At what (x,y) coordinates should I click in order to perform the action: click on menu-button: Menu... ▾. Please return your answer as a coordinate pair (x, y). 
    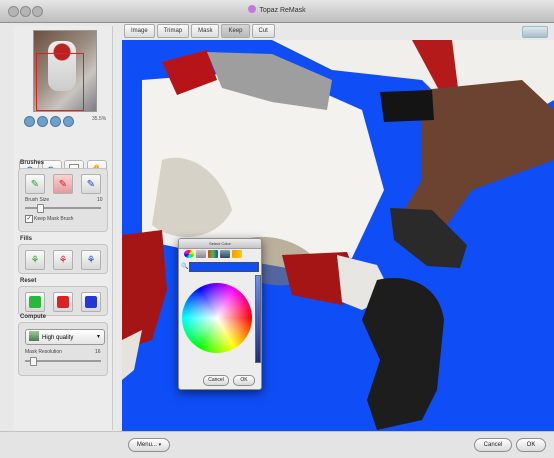
    Looking at the image, I should click on (149, 445).